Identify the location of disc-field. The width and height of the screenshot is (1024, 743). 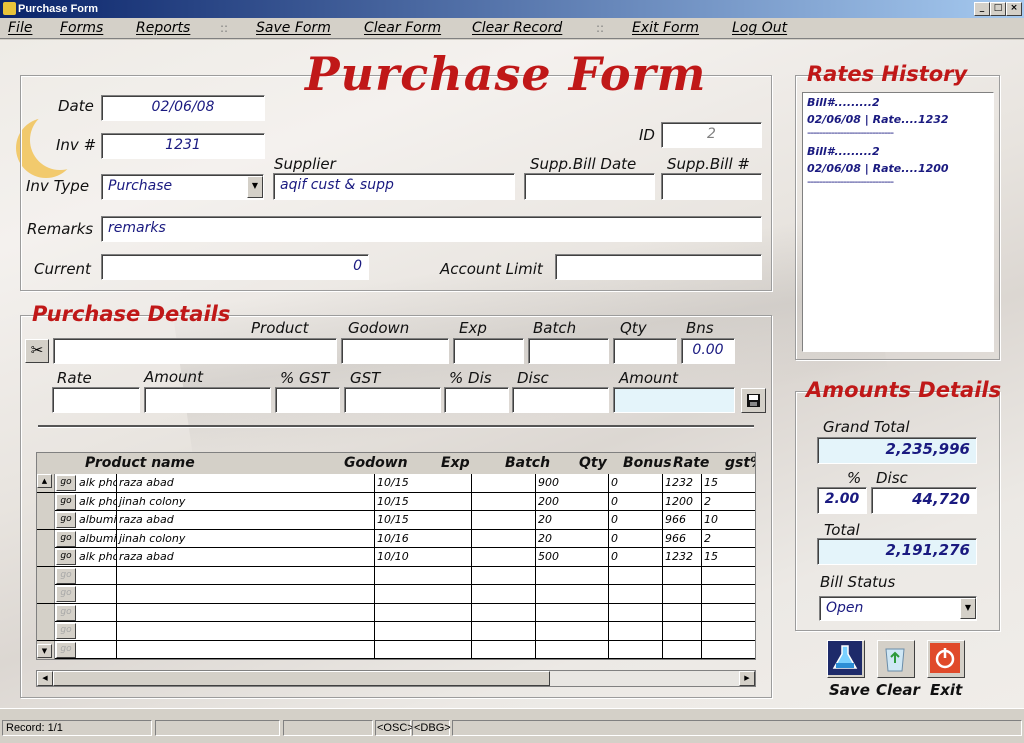
(560, 400).